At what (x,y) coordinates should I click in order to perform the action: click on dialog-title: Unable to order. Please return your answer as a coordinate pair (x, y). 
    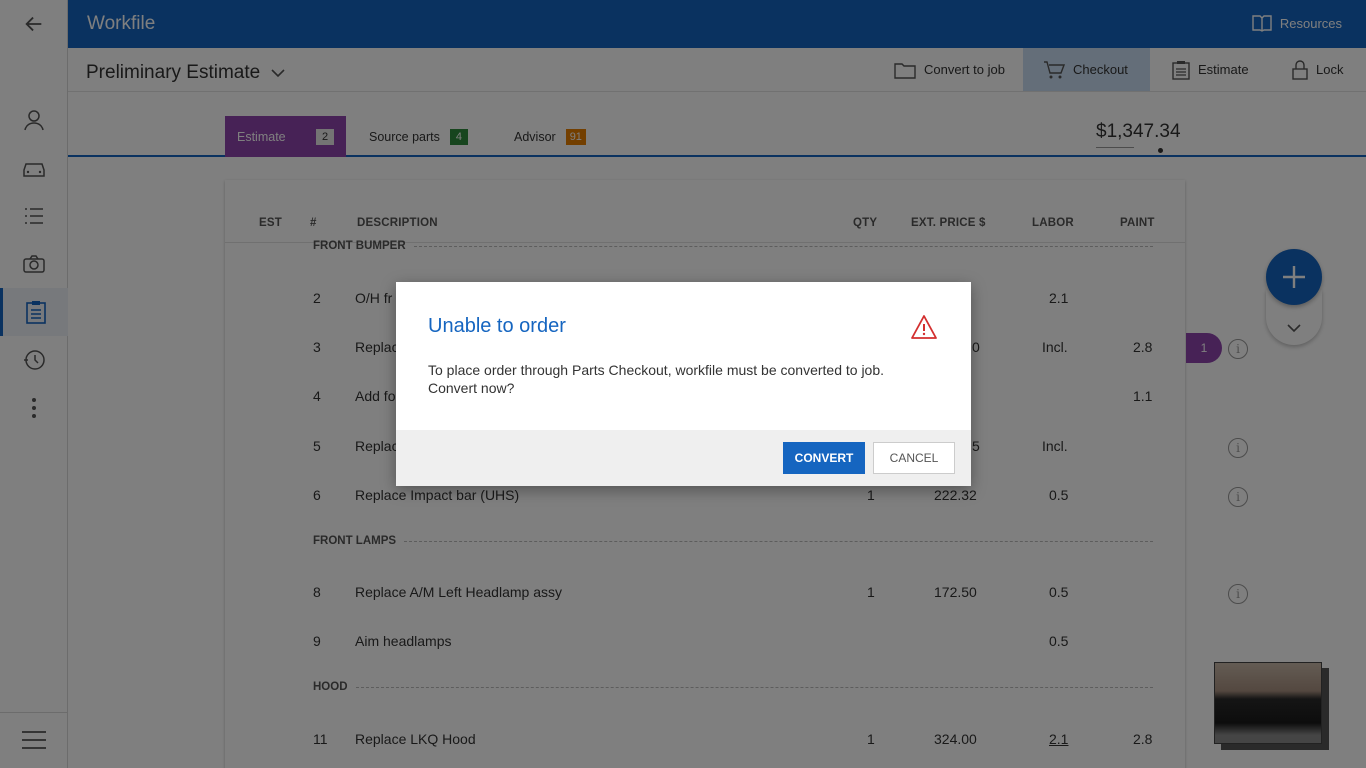
    Looking at the image, I should click on (497, 326).